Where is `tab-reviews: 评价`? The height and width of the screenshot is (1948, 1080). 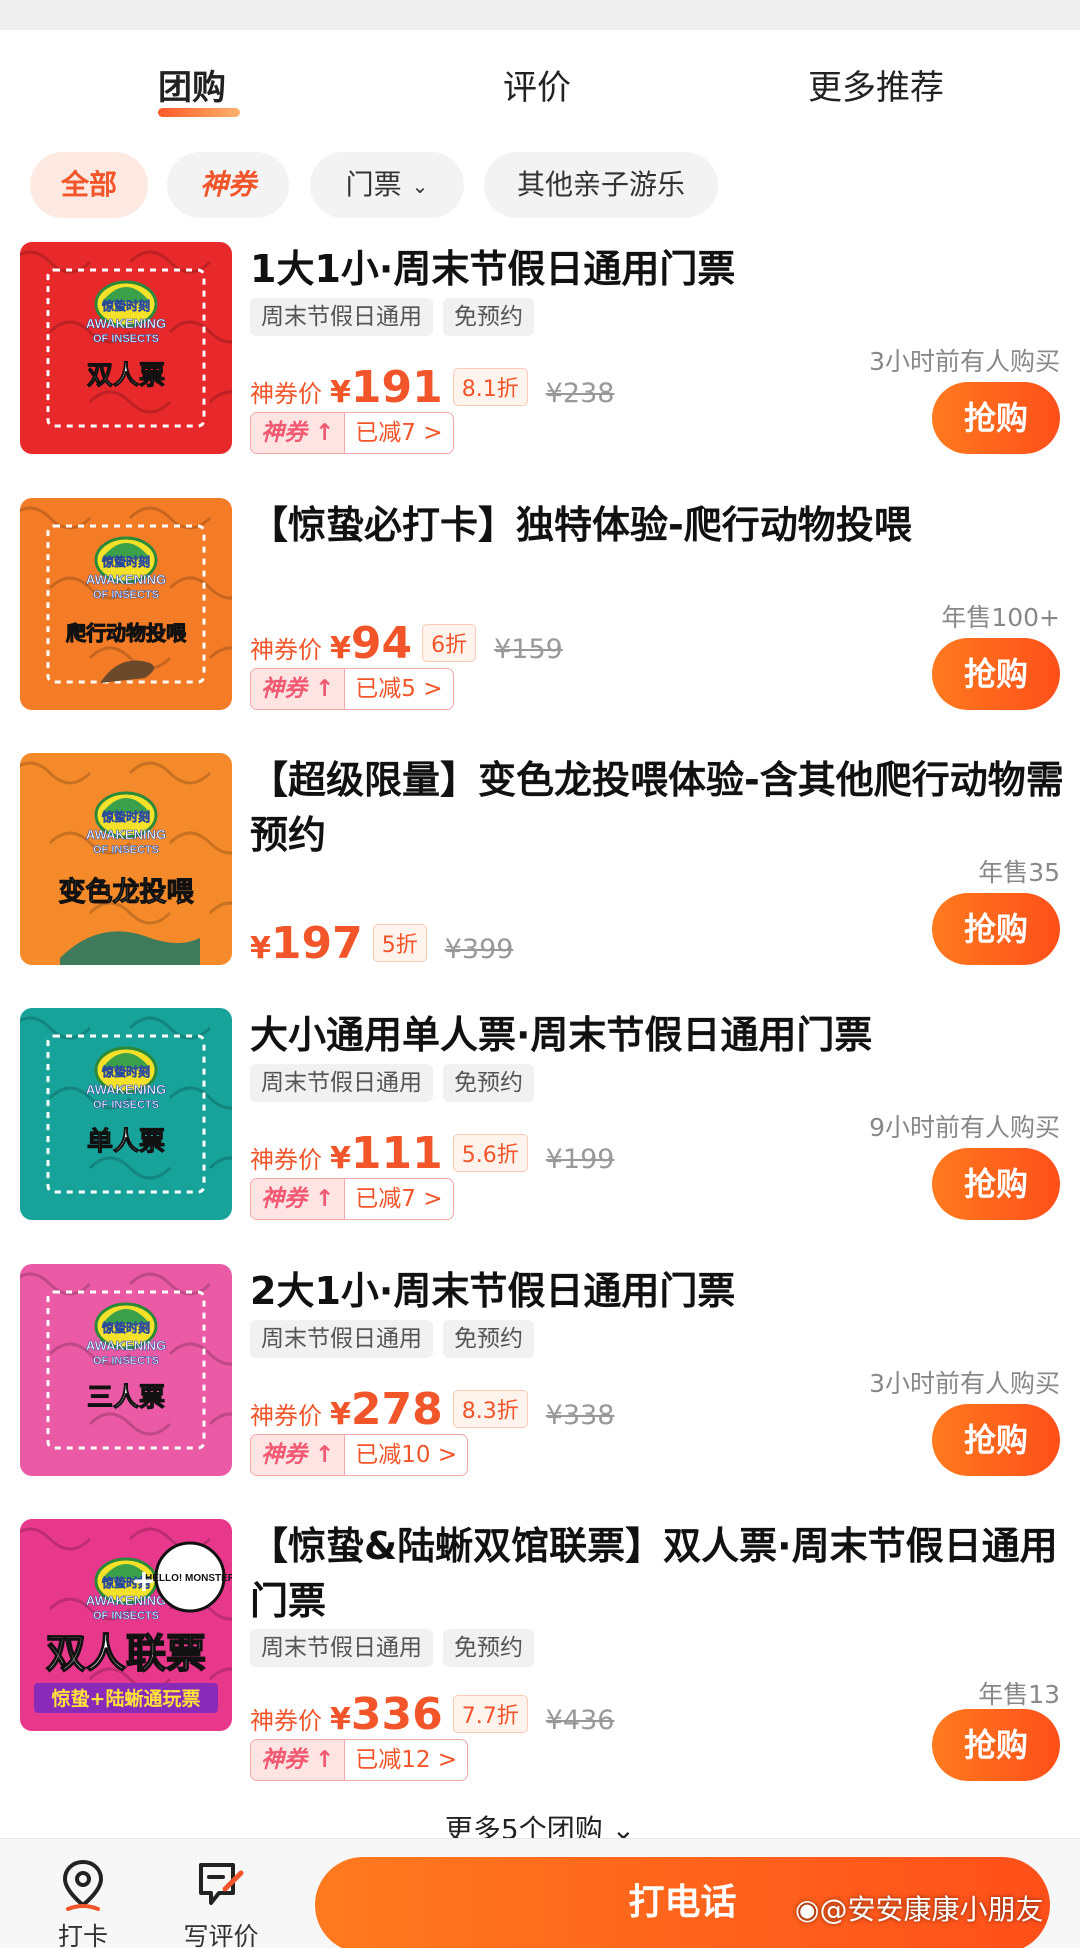 tab-reviews: 评价 is located at coordinates (537, 84).